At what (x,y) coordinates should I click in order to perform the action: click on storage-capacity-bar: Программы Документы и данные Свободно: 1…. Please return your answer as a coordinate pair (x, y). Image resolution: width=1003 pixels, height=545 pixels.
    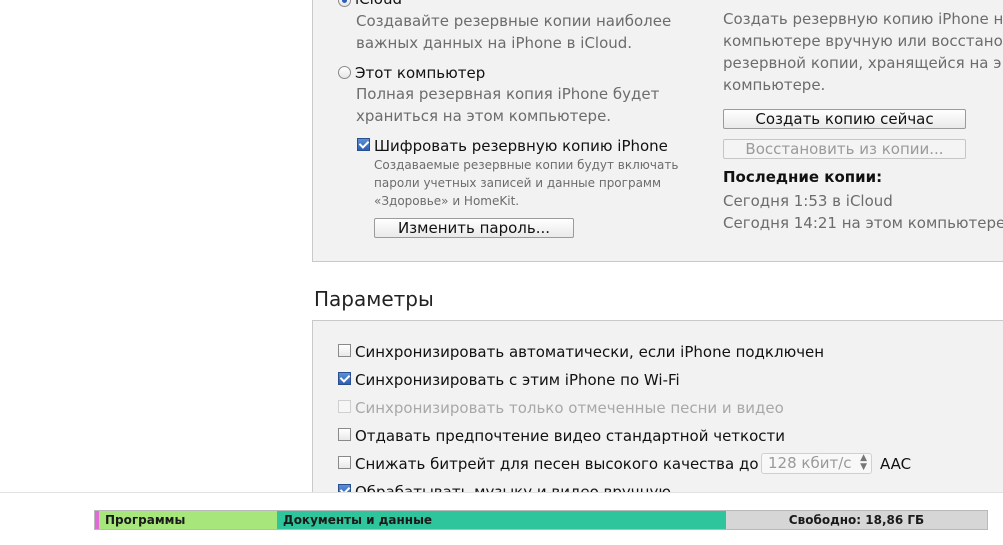
    Looking at the image, I should click on (541, 520).